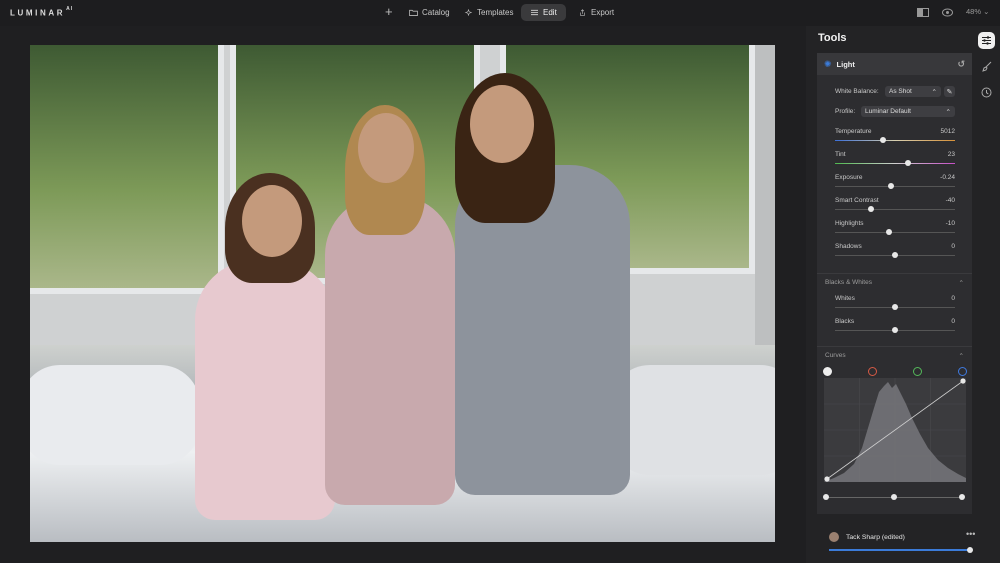 This screenshot has width=1000, height=563. What do you see at coordinates (845, 64) in the screenshot?
I see `light-title: Light` at bounding box center [845, 64].